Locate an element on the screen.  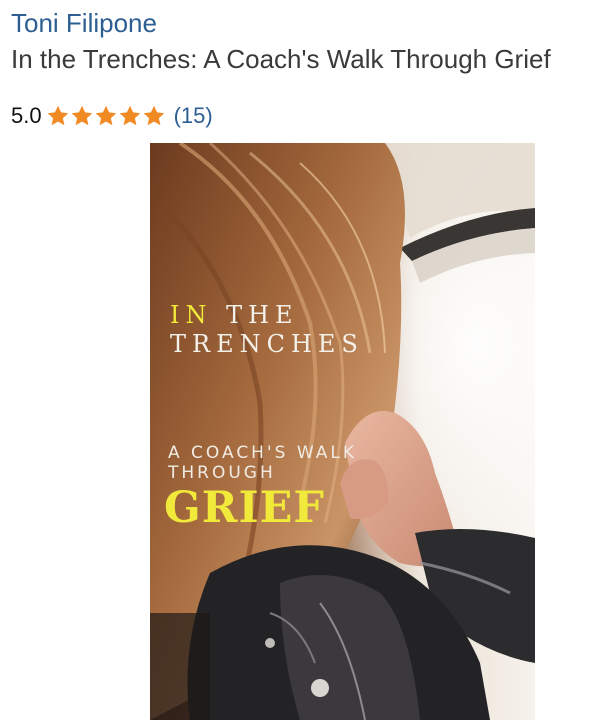
cover-subtitle-emphasis: GRIEF is located at coordinates (244, 508).